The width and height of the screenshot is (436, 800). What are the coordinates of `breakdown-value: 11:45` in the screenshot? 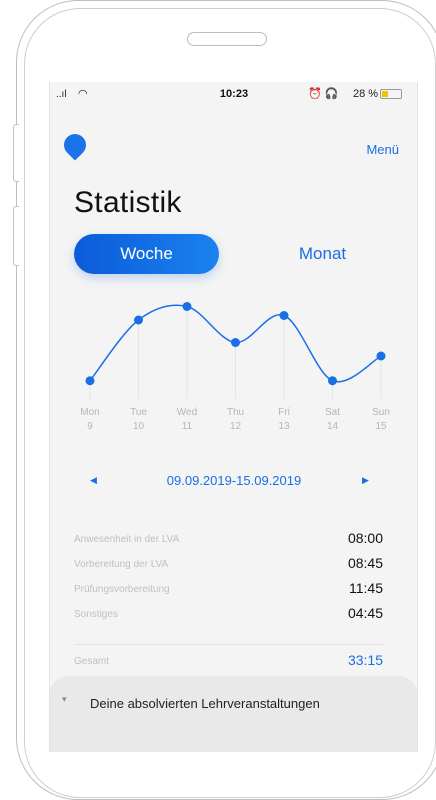 It's located at (366, 588).